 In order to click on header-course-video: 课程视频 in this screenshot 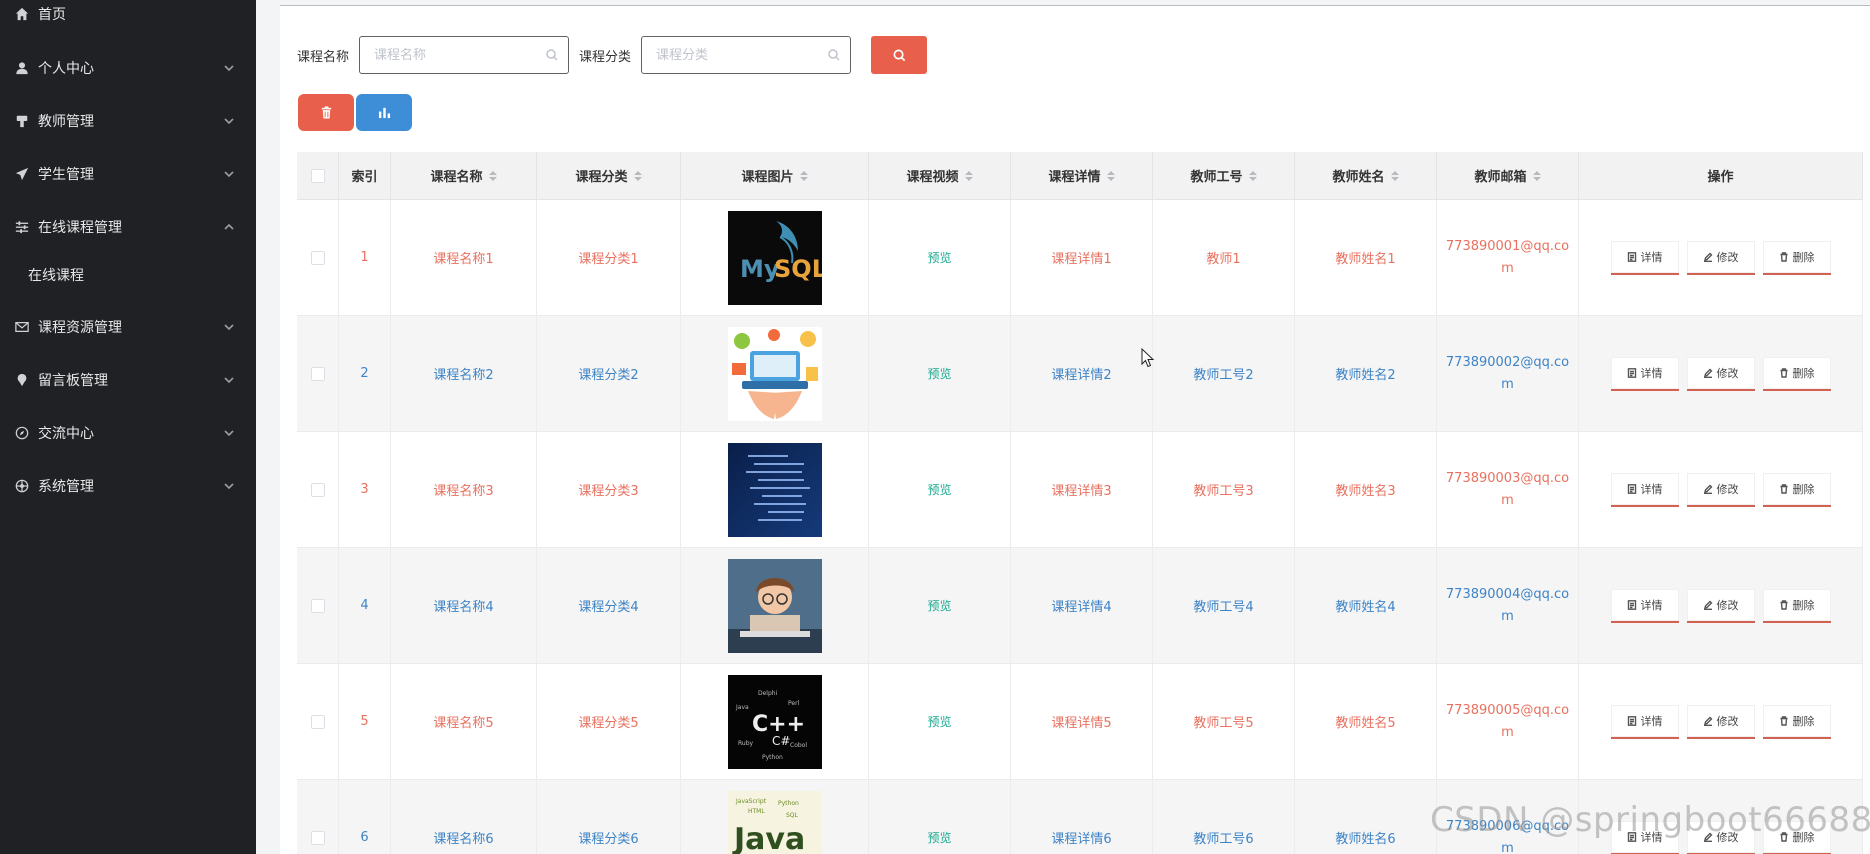, I will do `click(940, 175)`.